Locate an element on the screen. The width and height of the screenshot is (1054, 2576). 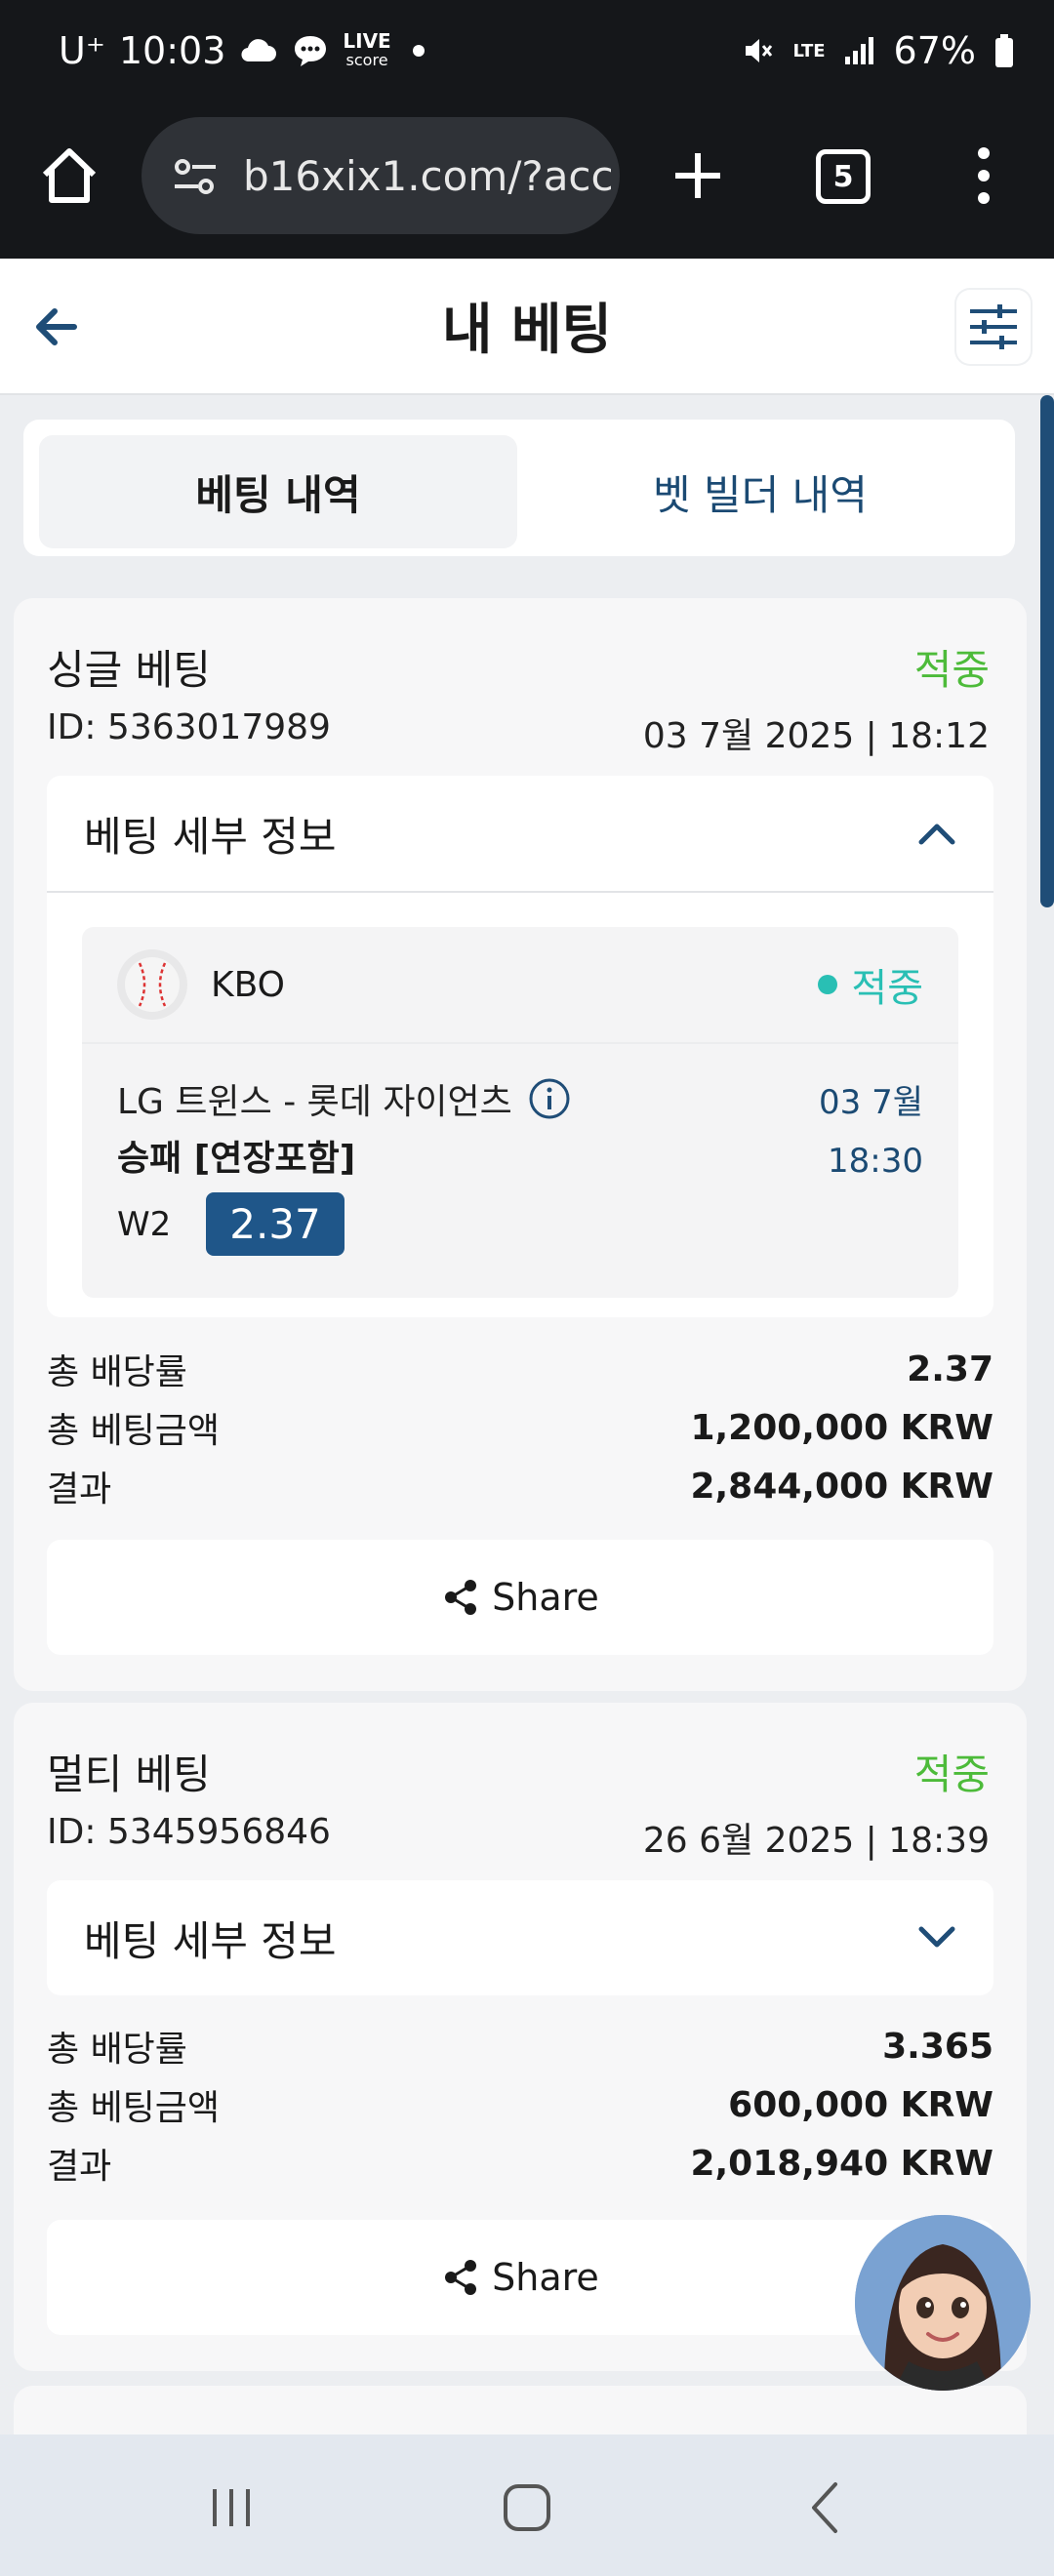
live-badge-bottom: score is located at coordinates (367, 60).